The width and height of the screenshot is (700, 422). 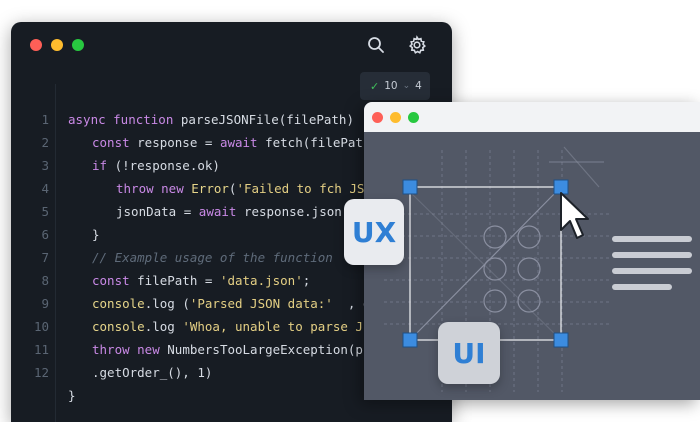 What do you see at coordinates (45, 303) in the screenshot?
I see `line-number: 9` at bounding box center [45, 303].